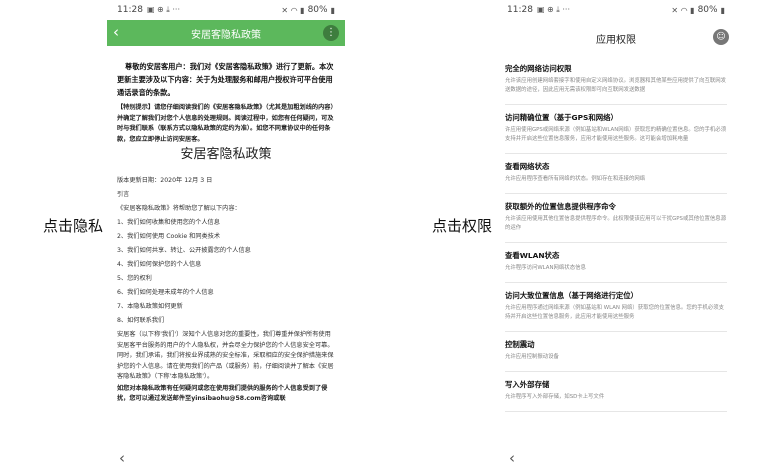 This screenshot has height=469, width=773. What do you see at coordinates (532, 357) in the screenshot?
I see `permission-desc: 允许应用控制振动设备` at bounding box center [532, 357].